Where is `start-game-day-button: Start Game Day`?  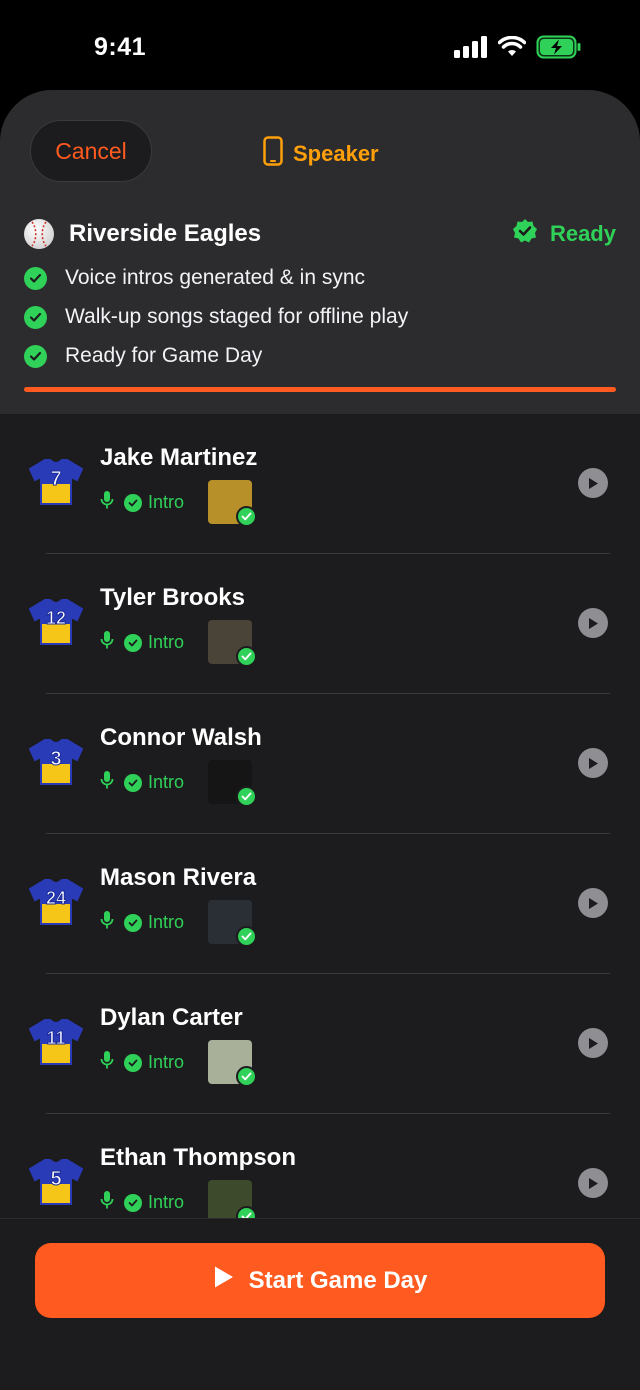 start-game-day-button: Start Game Day is located at coordinates (320, 1280).